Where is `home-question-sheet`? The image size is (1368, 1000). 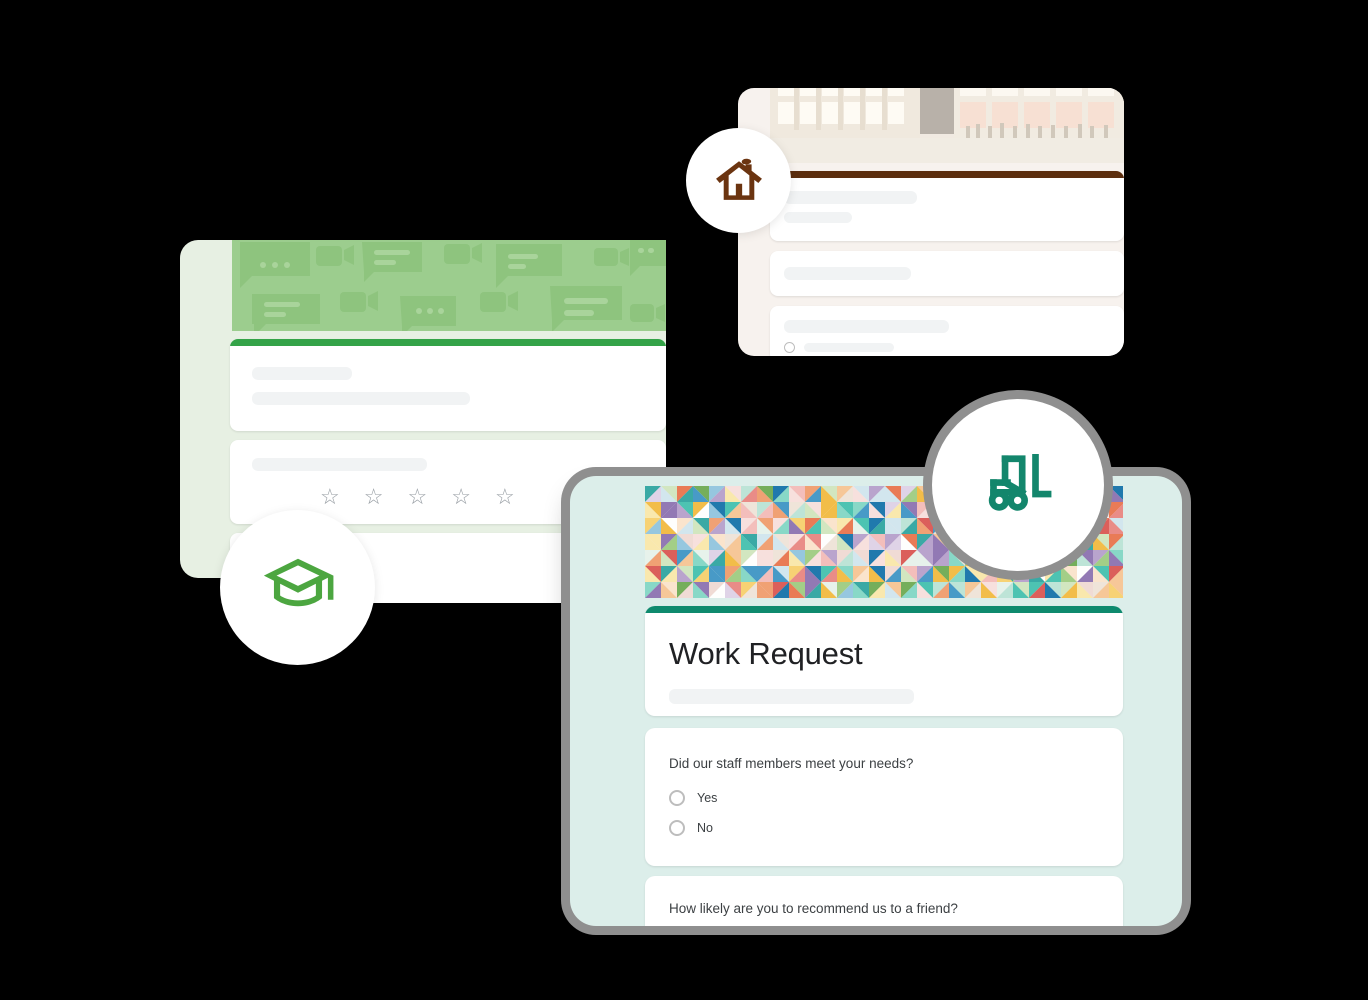
home-question-sheet is located at coordinates (947, 273).